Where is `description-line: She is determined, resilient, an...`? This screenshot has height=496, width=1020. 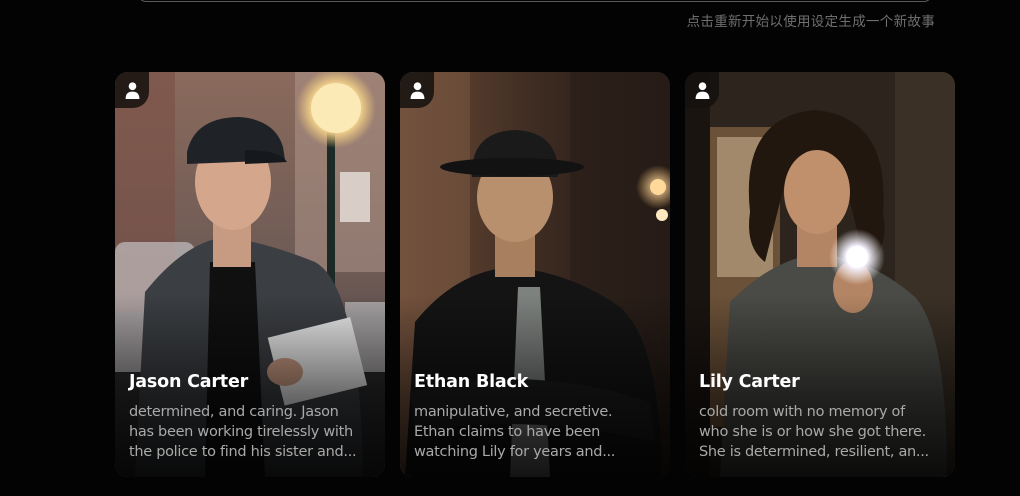
description-line: She is determined, resilient, an... is located at coordinates (814, 452).